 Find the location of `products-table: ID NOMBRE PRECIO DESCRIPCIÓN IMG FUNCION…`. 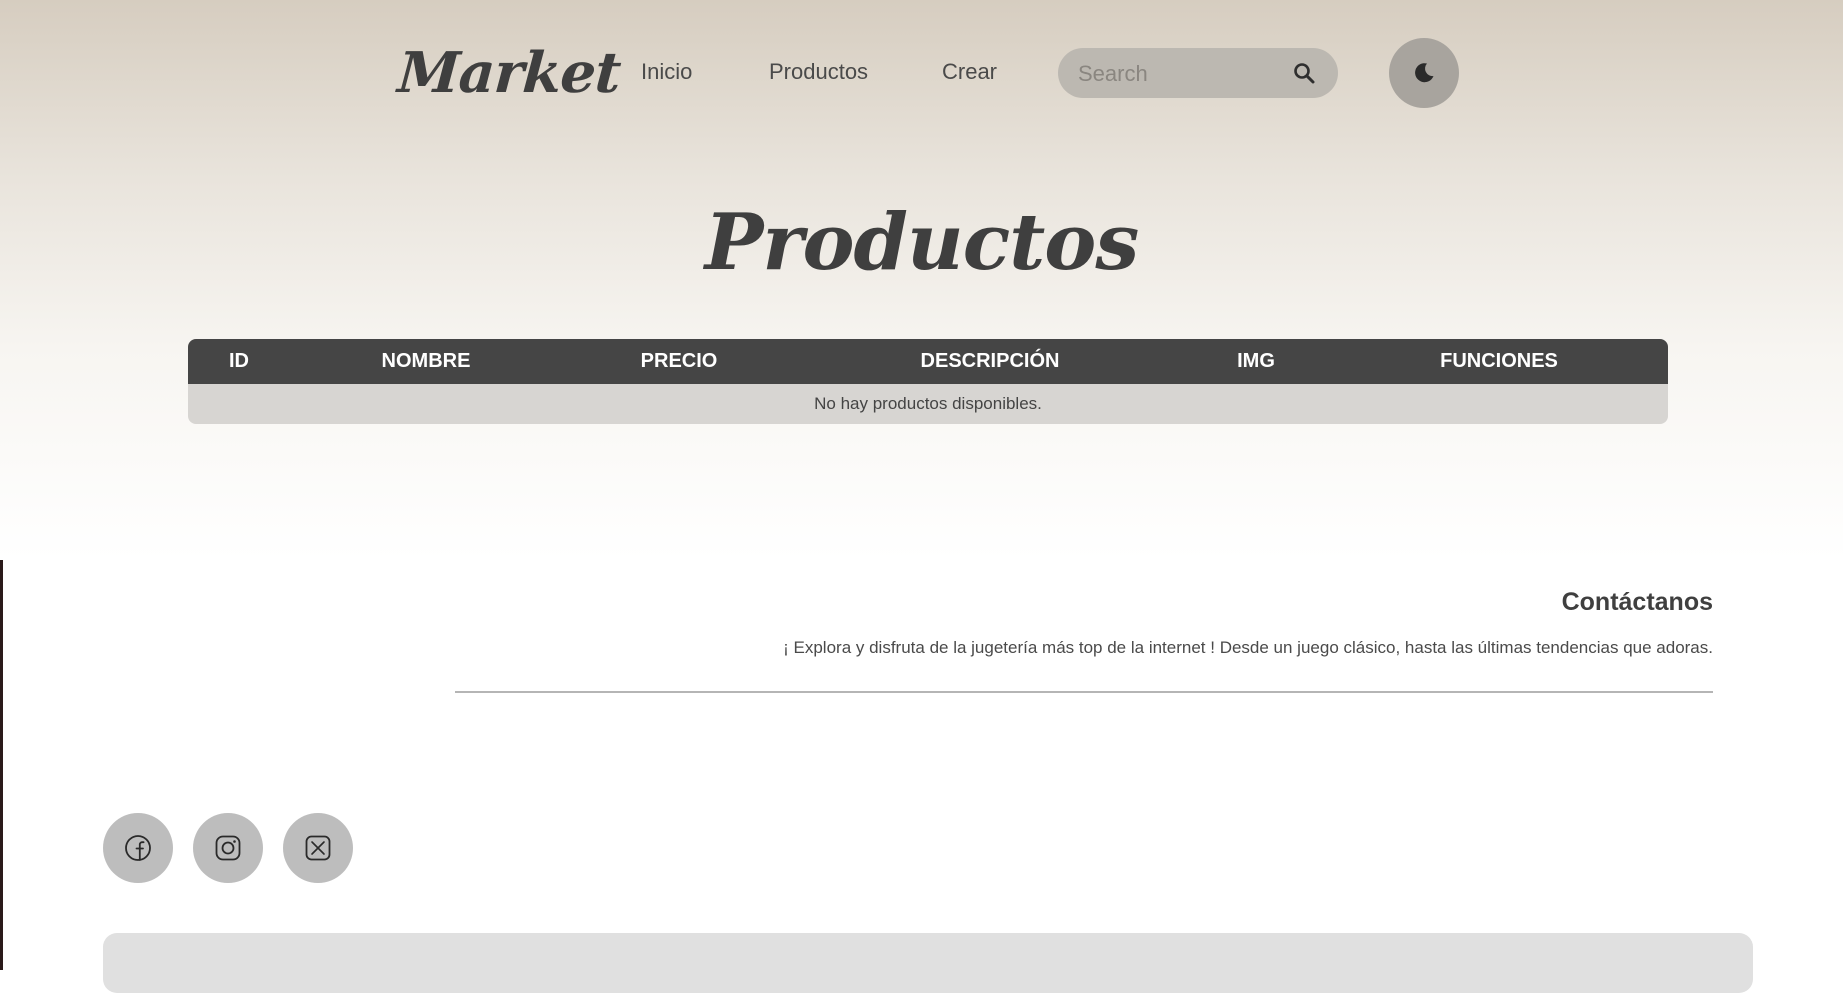

products-table: ID NOMBRE PRECIO DESCRIPCIÓN IMG FUNCION… is located at coordinates (928, 381).